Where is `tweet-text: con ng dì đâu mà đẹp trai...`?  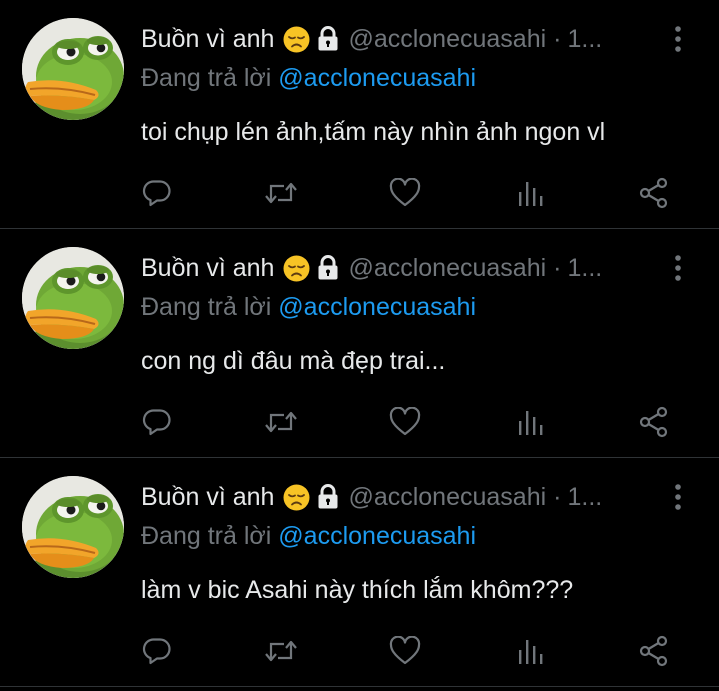 tweet-text: con ng dì đâu mà đẹp trai... is located at coordinates (293, 361).